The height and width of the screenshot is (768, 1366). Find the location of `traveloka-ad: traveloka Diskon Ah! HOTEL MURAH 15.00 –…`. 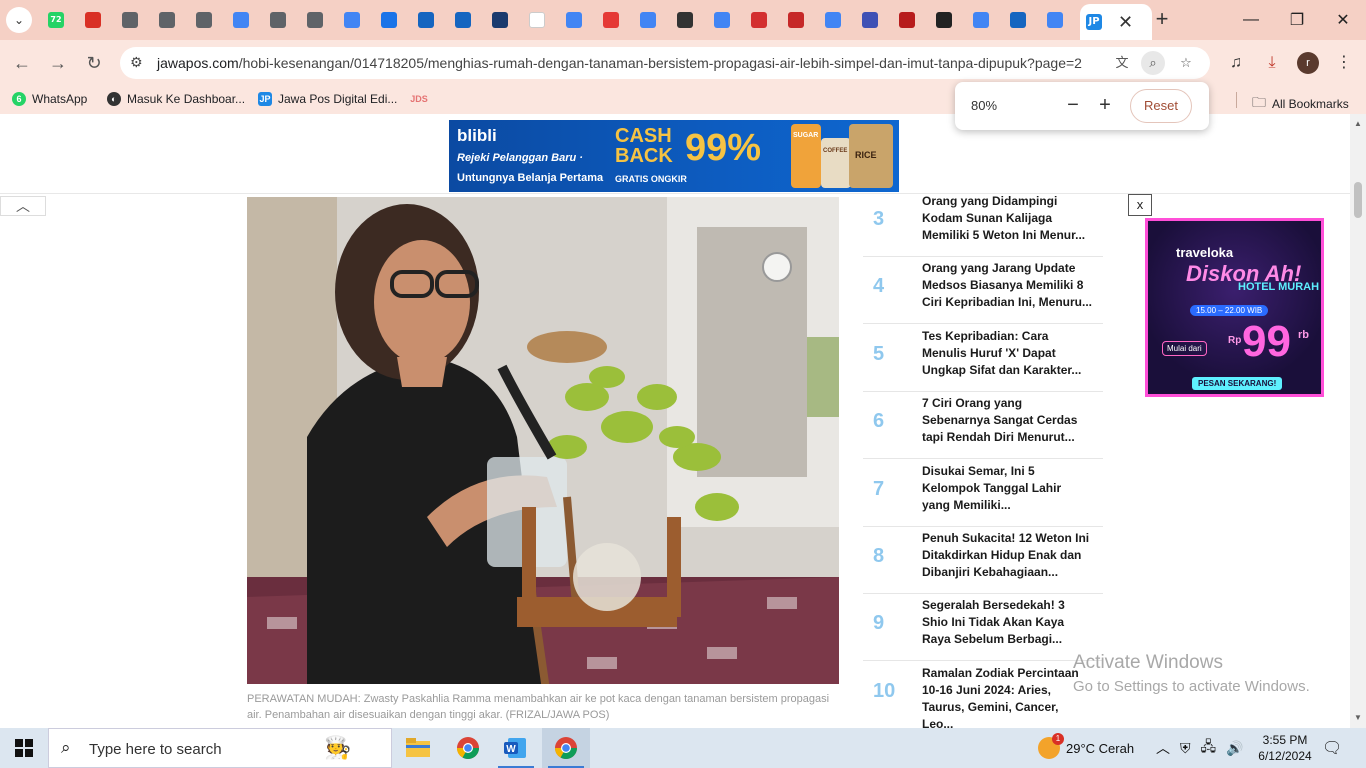

traveloka-ad: traveloka Diskon Ah! HOTEL MURAH 15.00 –… is located at coordinates (1234, 307).